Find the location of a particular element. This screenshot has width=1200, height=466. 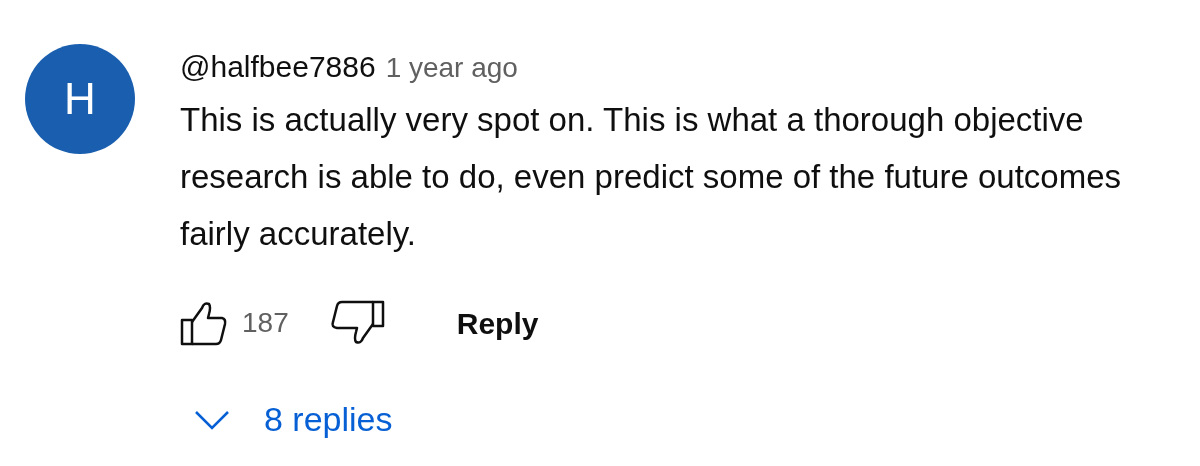

thumbs-down-icon is located at coordinates (356, 323).